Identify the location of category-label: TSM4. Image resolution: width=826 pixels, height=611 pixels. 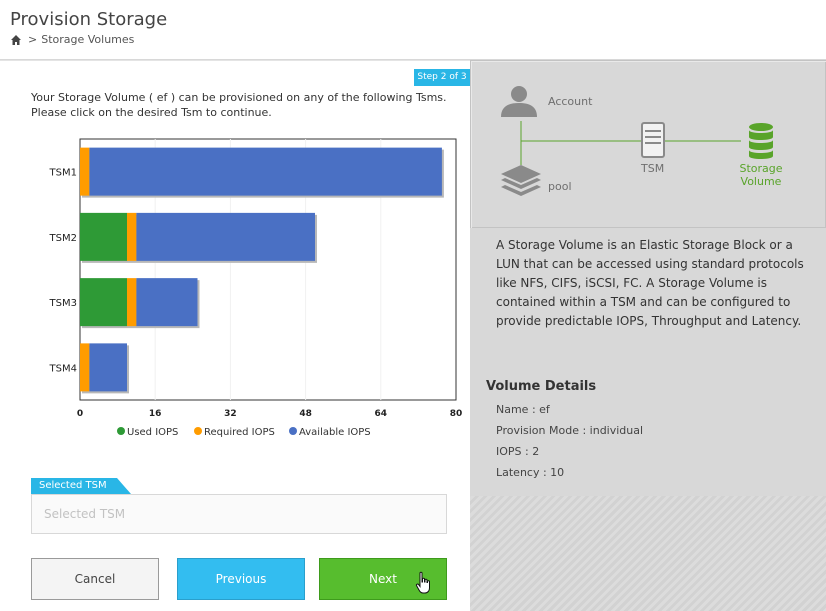
(63, 368).